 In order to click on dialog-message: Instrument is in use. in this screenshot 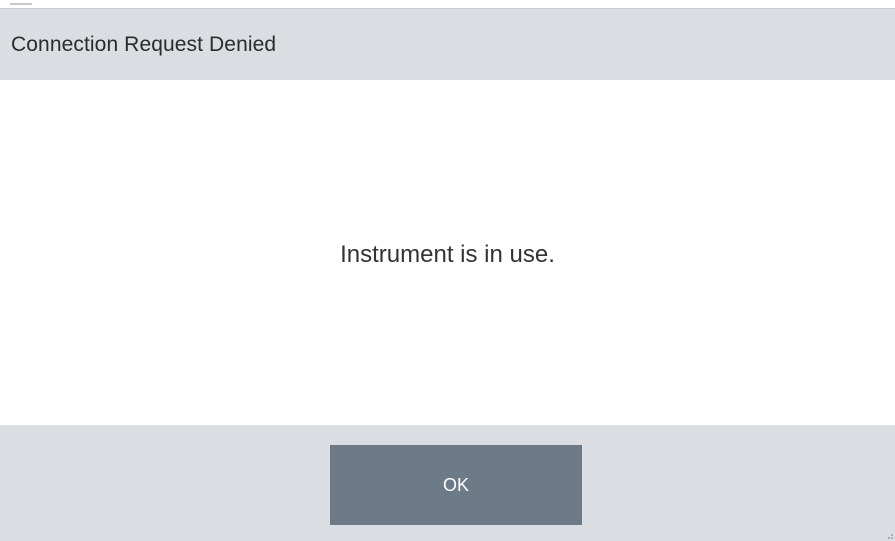, I will do `click(447, 254)`.